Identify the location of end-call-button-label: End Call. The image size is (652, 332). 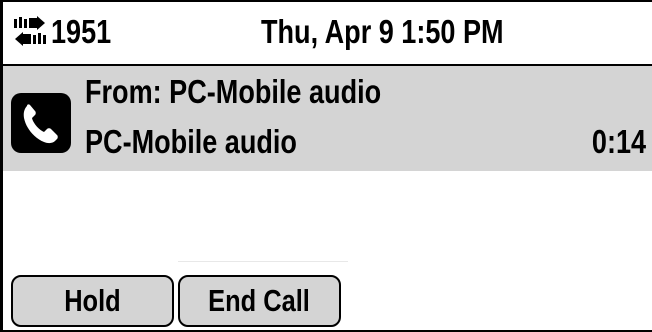
(259, 300).